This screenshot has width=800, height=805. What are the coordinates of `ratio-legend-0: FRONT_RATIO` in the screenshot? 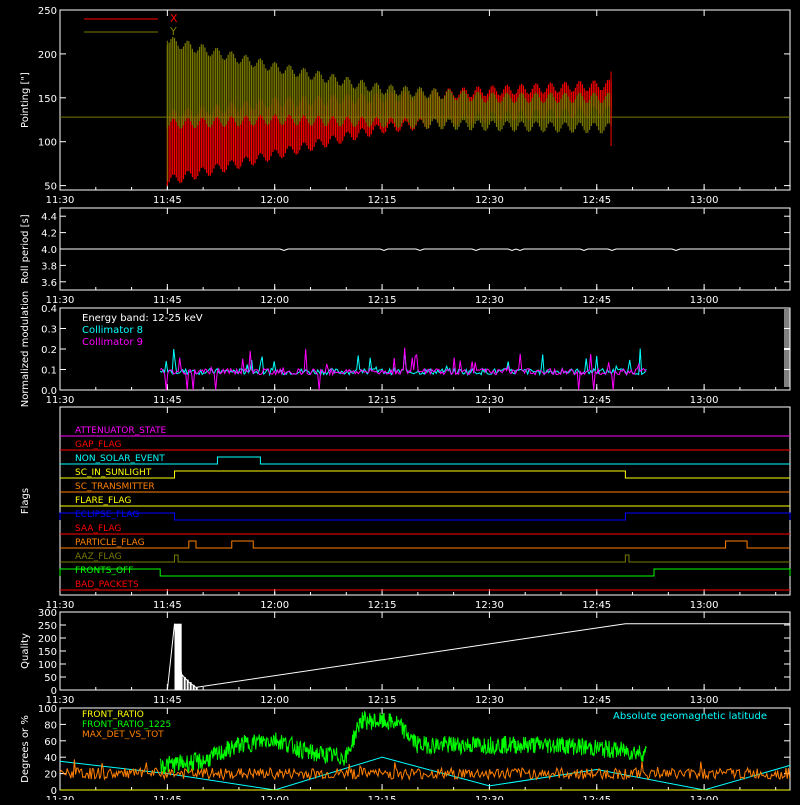 It's located at (113, 715).